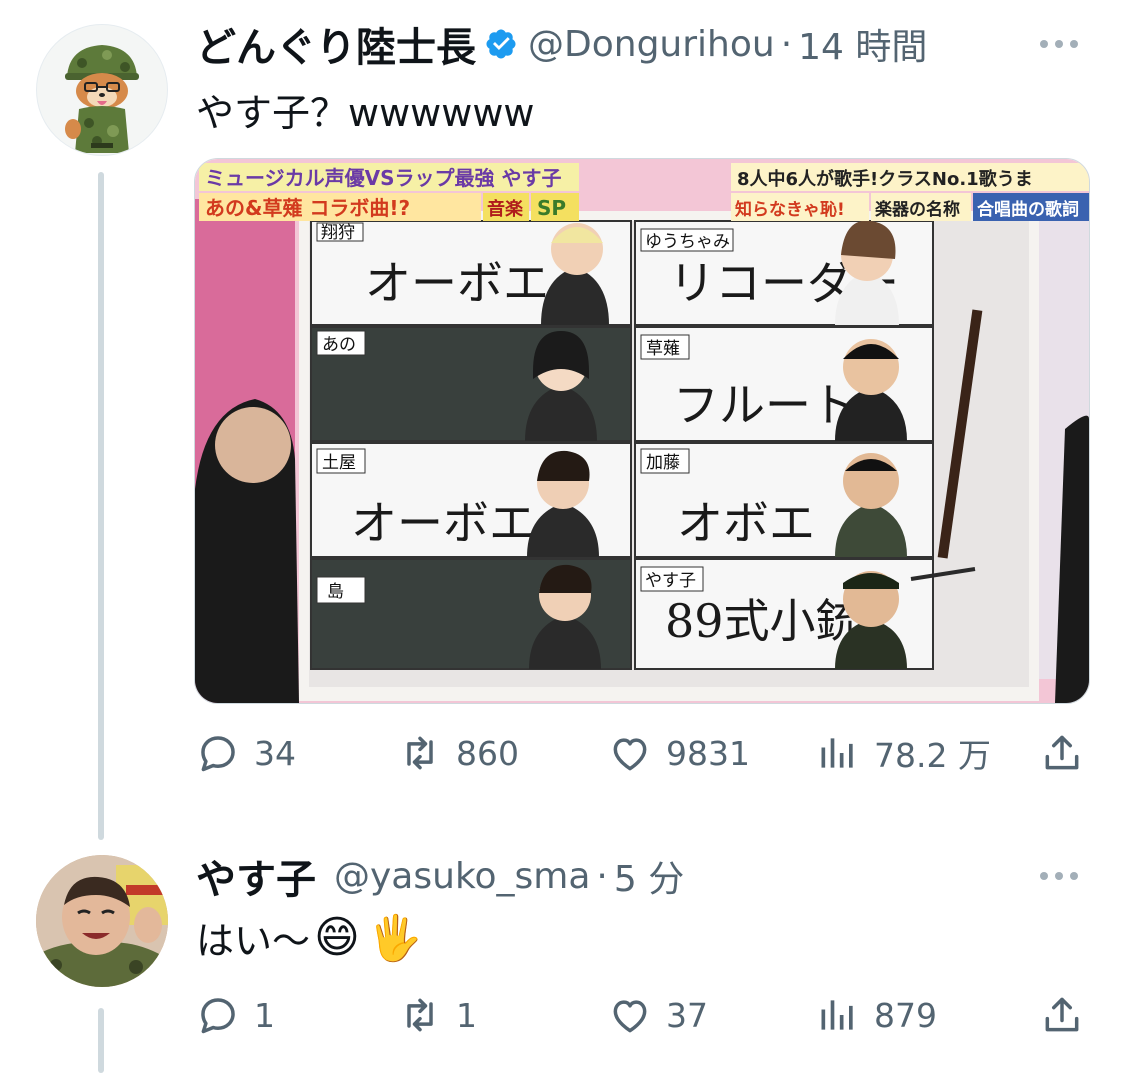  I want to click on tv-banner-text: SP, so click(551, 208).